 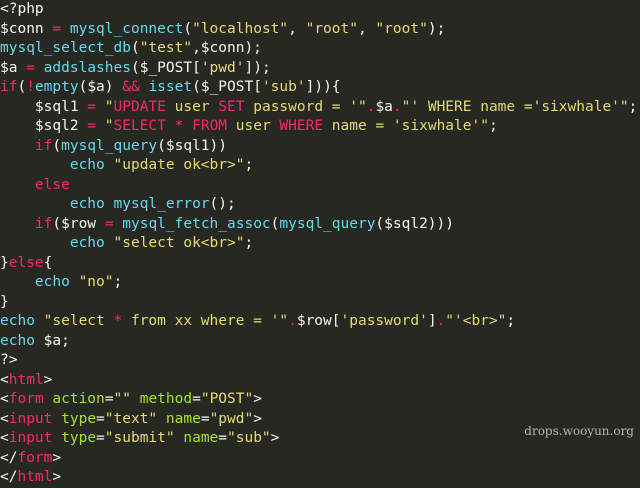 I want to click on code-line-14: }else{, so click(x=318, y=264).